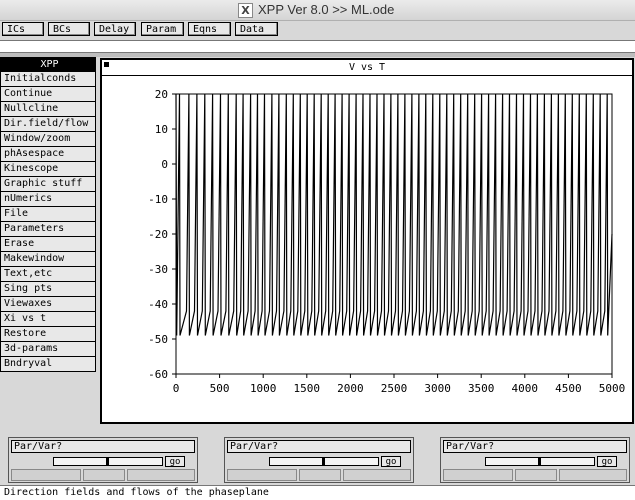 This screenshot has width=635, height=500. Describe the element at coordinates (48, 349) in the screenshot. I see `menu-item-3d-params: 3d-params` at that location.